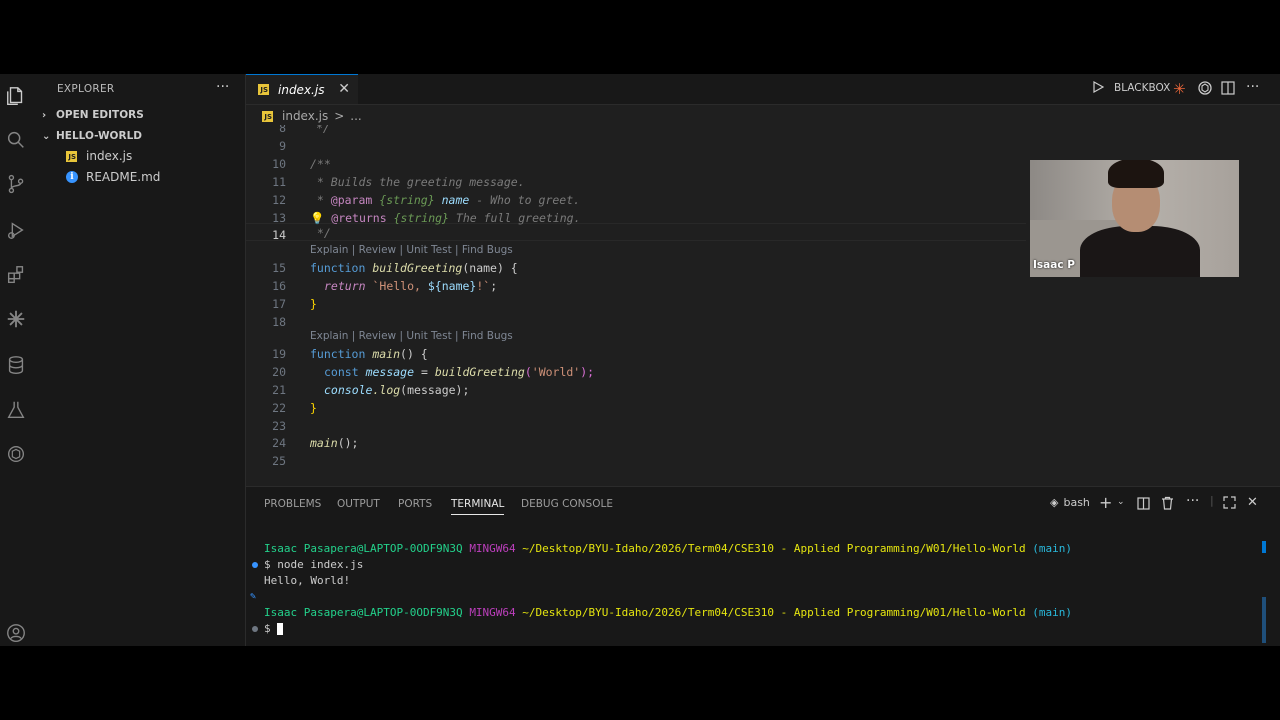 The image size is (1280, 720). What do you see at coordinates (417, 182) in the screenshot?
I see `code-line-11: * Builds the greeting message.` at bounding box center [417, 182].